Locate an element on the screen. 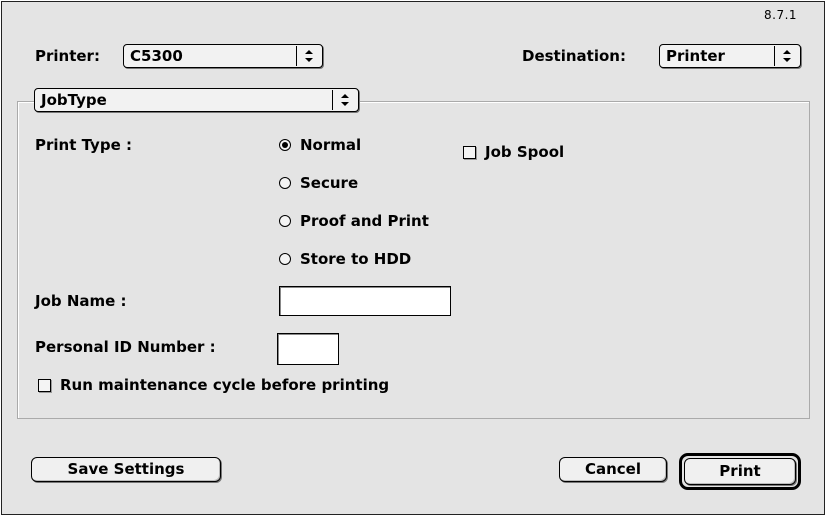 The image size is (828, 518). radio-normal-label: Normal is located at coordinates (331, 145).